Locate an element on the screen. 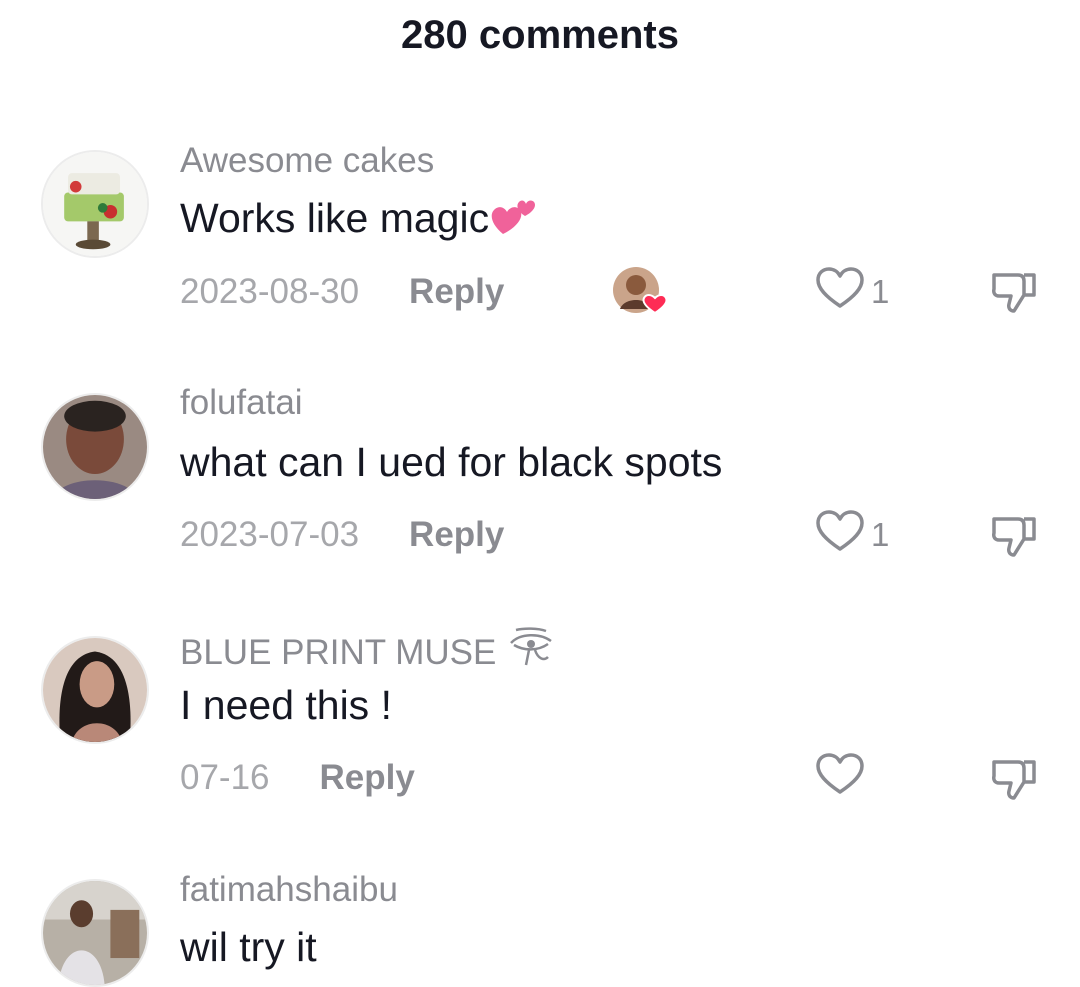  comment-username: BLUE PRINT MUSE is located at coordinates (367, 652).